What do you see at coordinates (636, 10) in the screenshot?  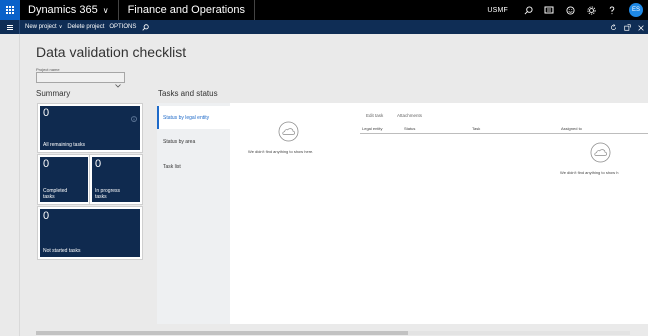 I see `user-avatar: ES` at bounding box center [636, 10].